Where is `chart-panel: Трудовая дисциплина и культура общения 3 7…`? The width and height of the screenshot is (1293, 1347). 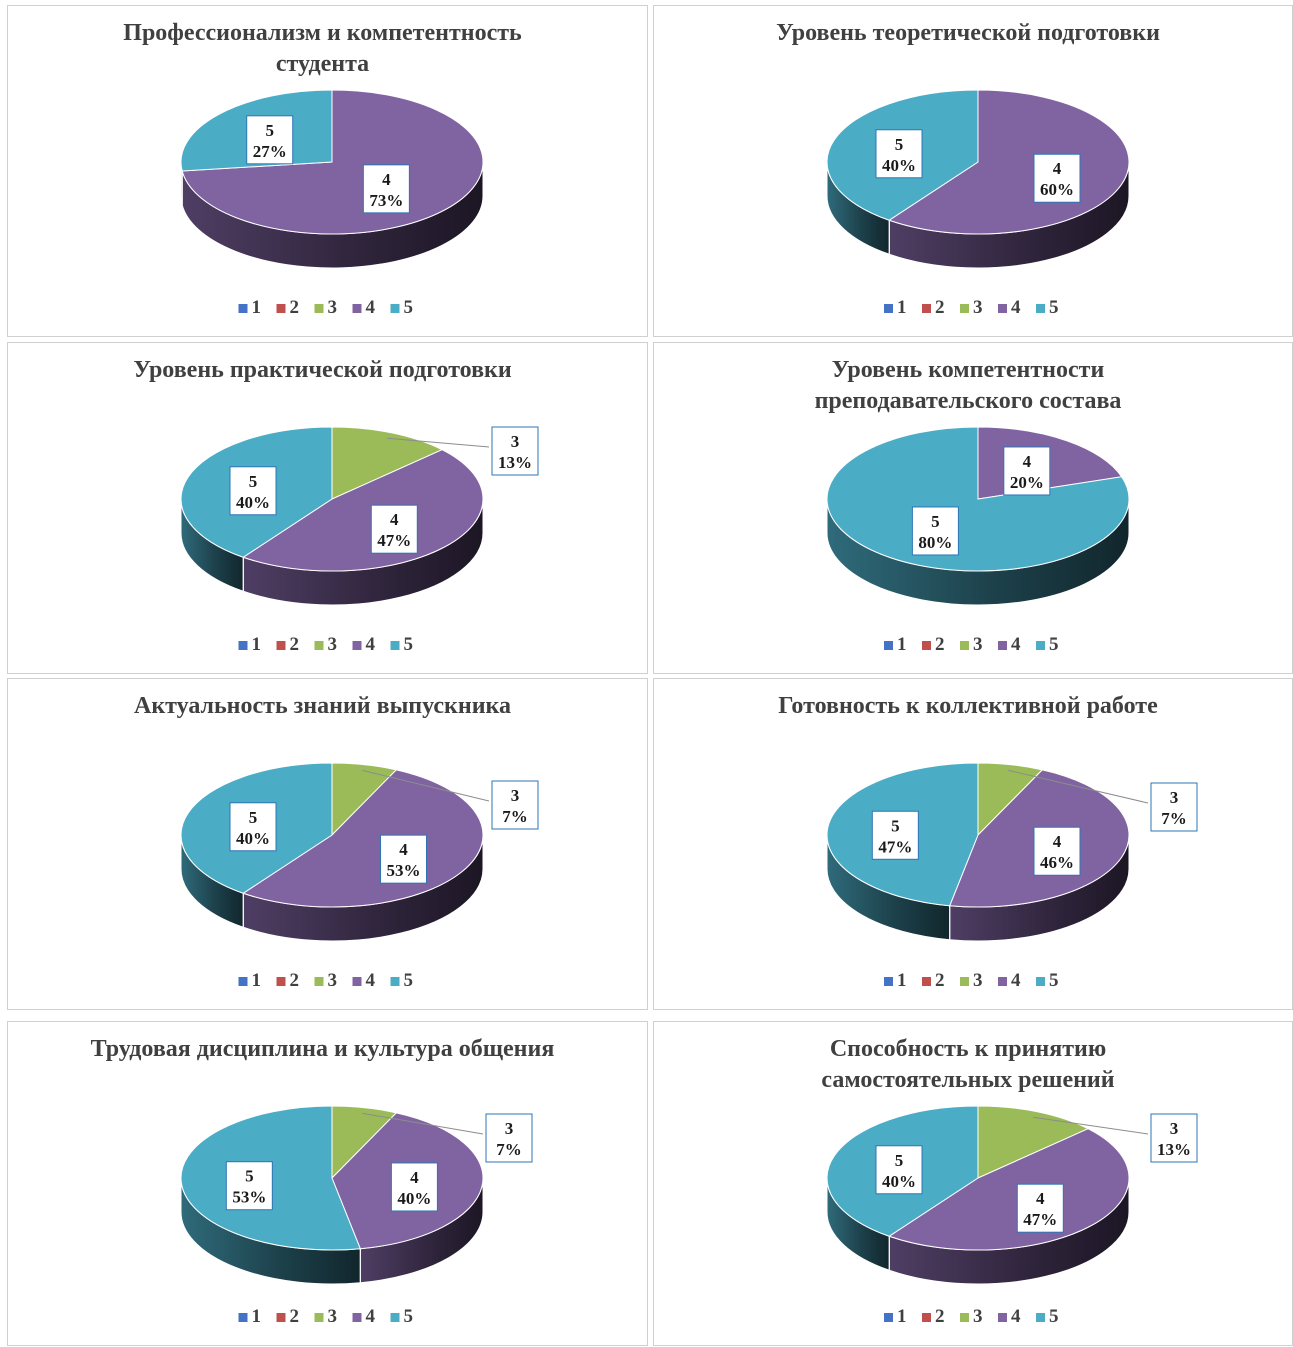 chart-panel: Трудовая дисциплина и культура общения 3 7… is located at coordinates (327, 1183).